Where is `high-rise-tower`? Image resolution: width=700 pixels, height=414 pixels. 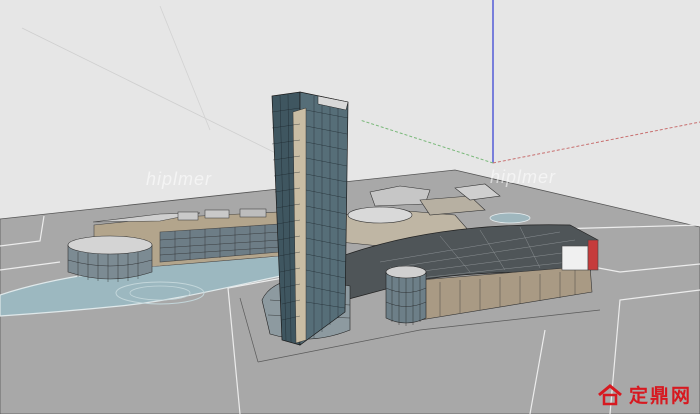 high-rise-tower is located at coordinates (310, 218).